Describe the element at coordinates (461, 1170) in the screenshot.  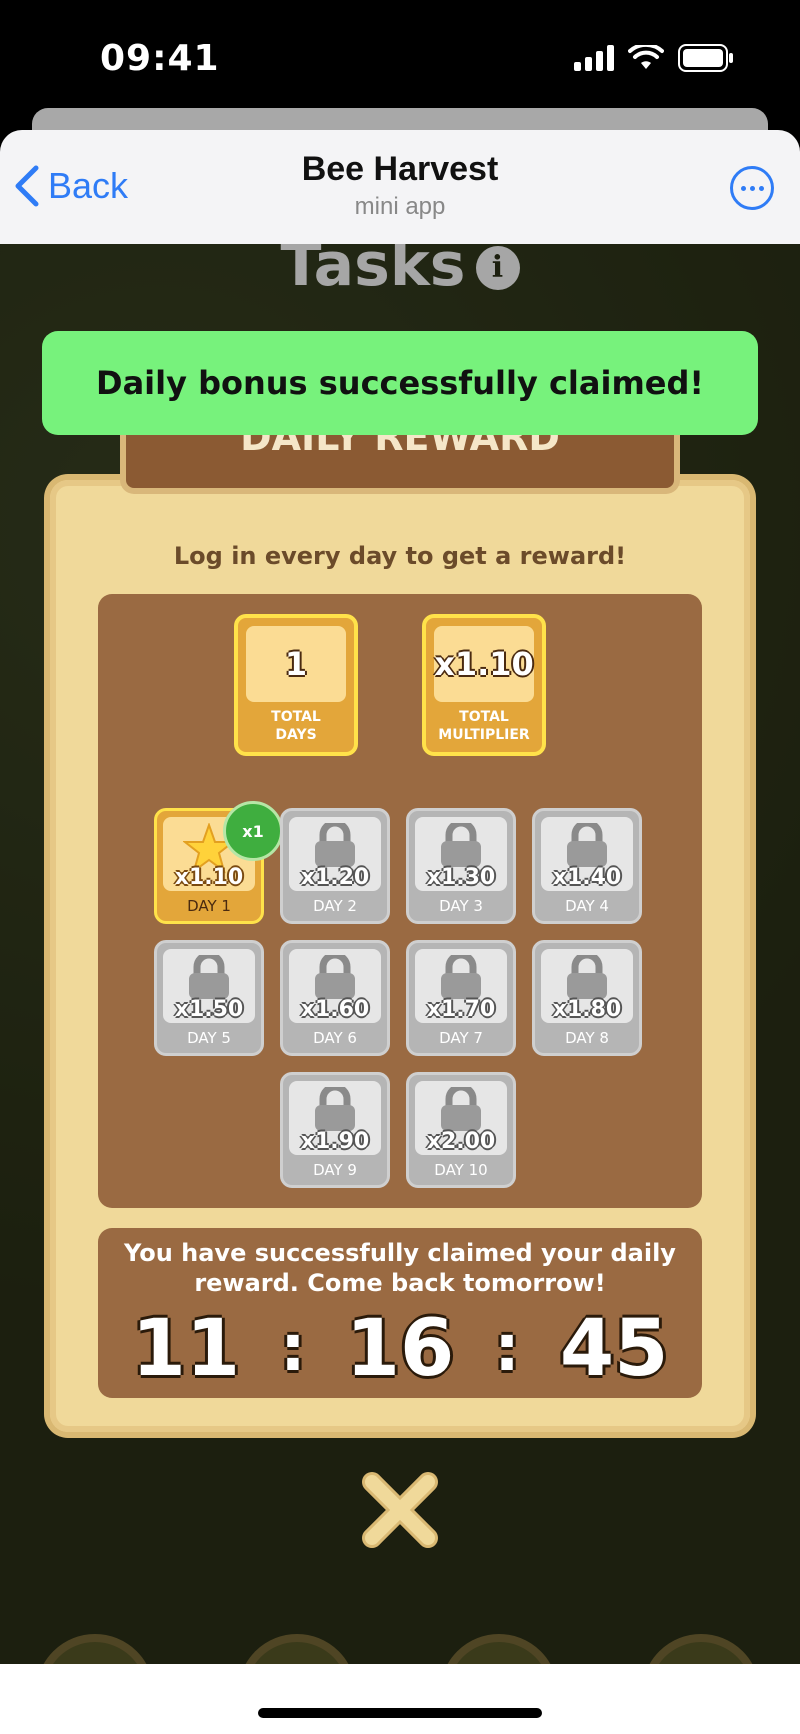
I see `day-label: DAY 10` at that location.